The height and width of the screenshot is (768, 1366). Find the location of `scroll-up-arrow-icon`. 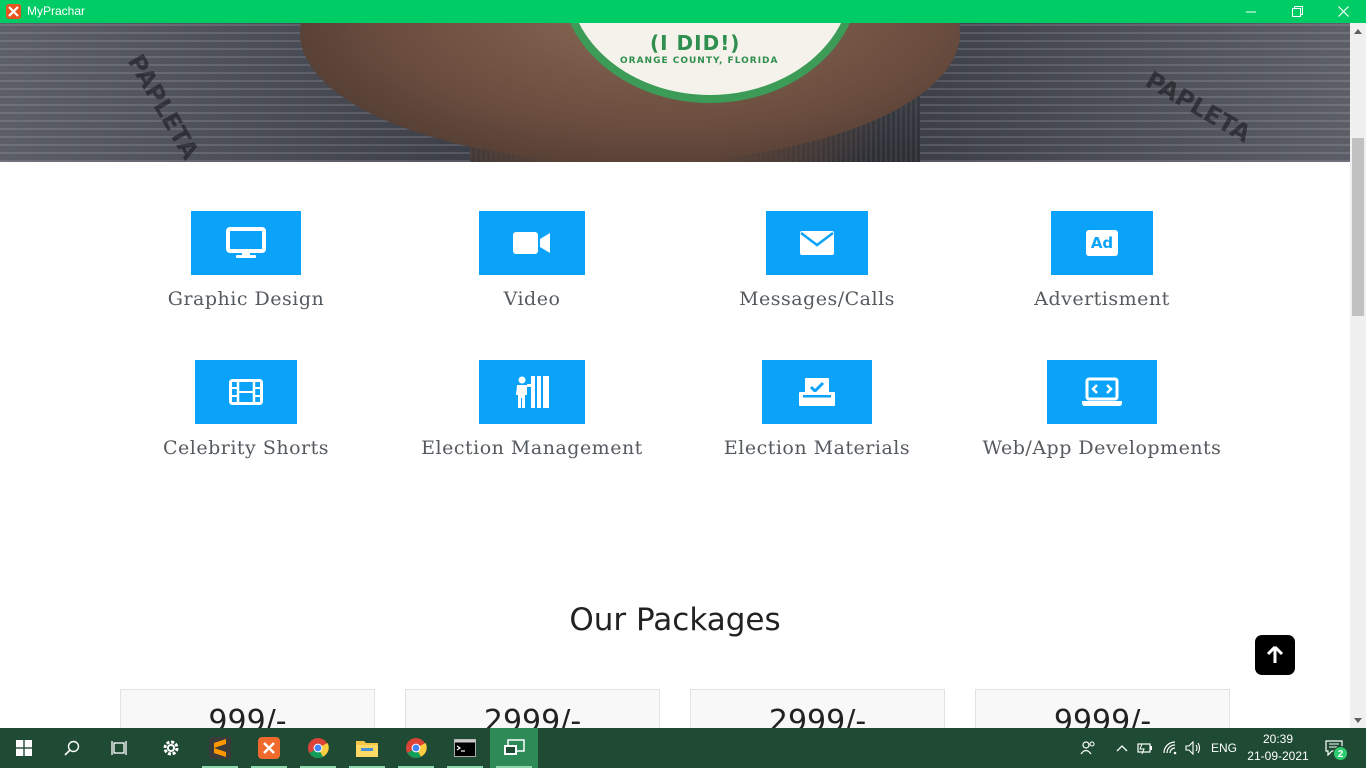

scroll-up-arrow-icon is located at coordinates (1358, 31).